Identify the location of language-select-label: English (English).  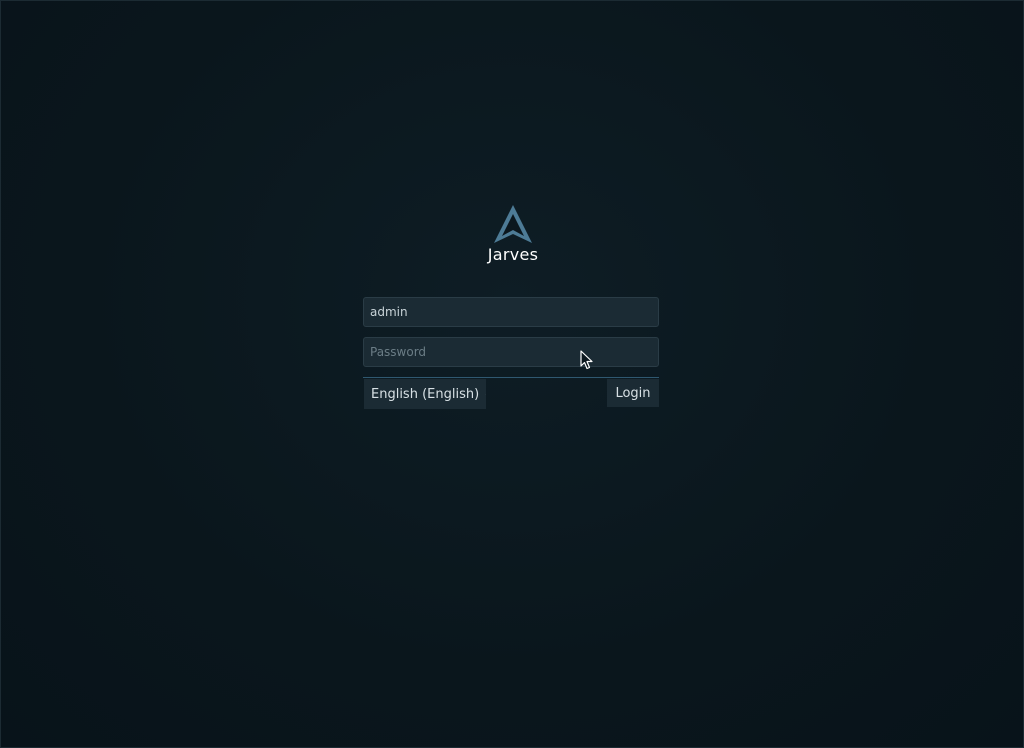
(425, 394).